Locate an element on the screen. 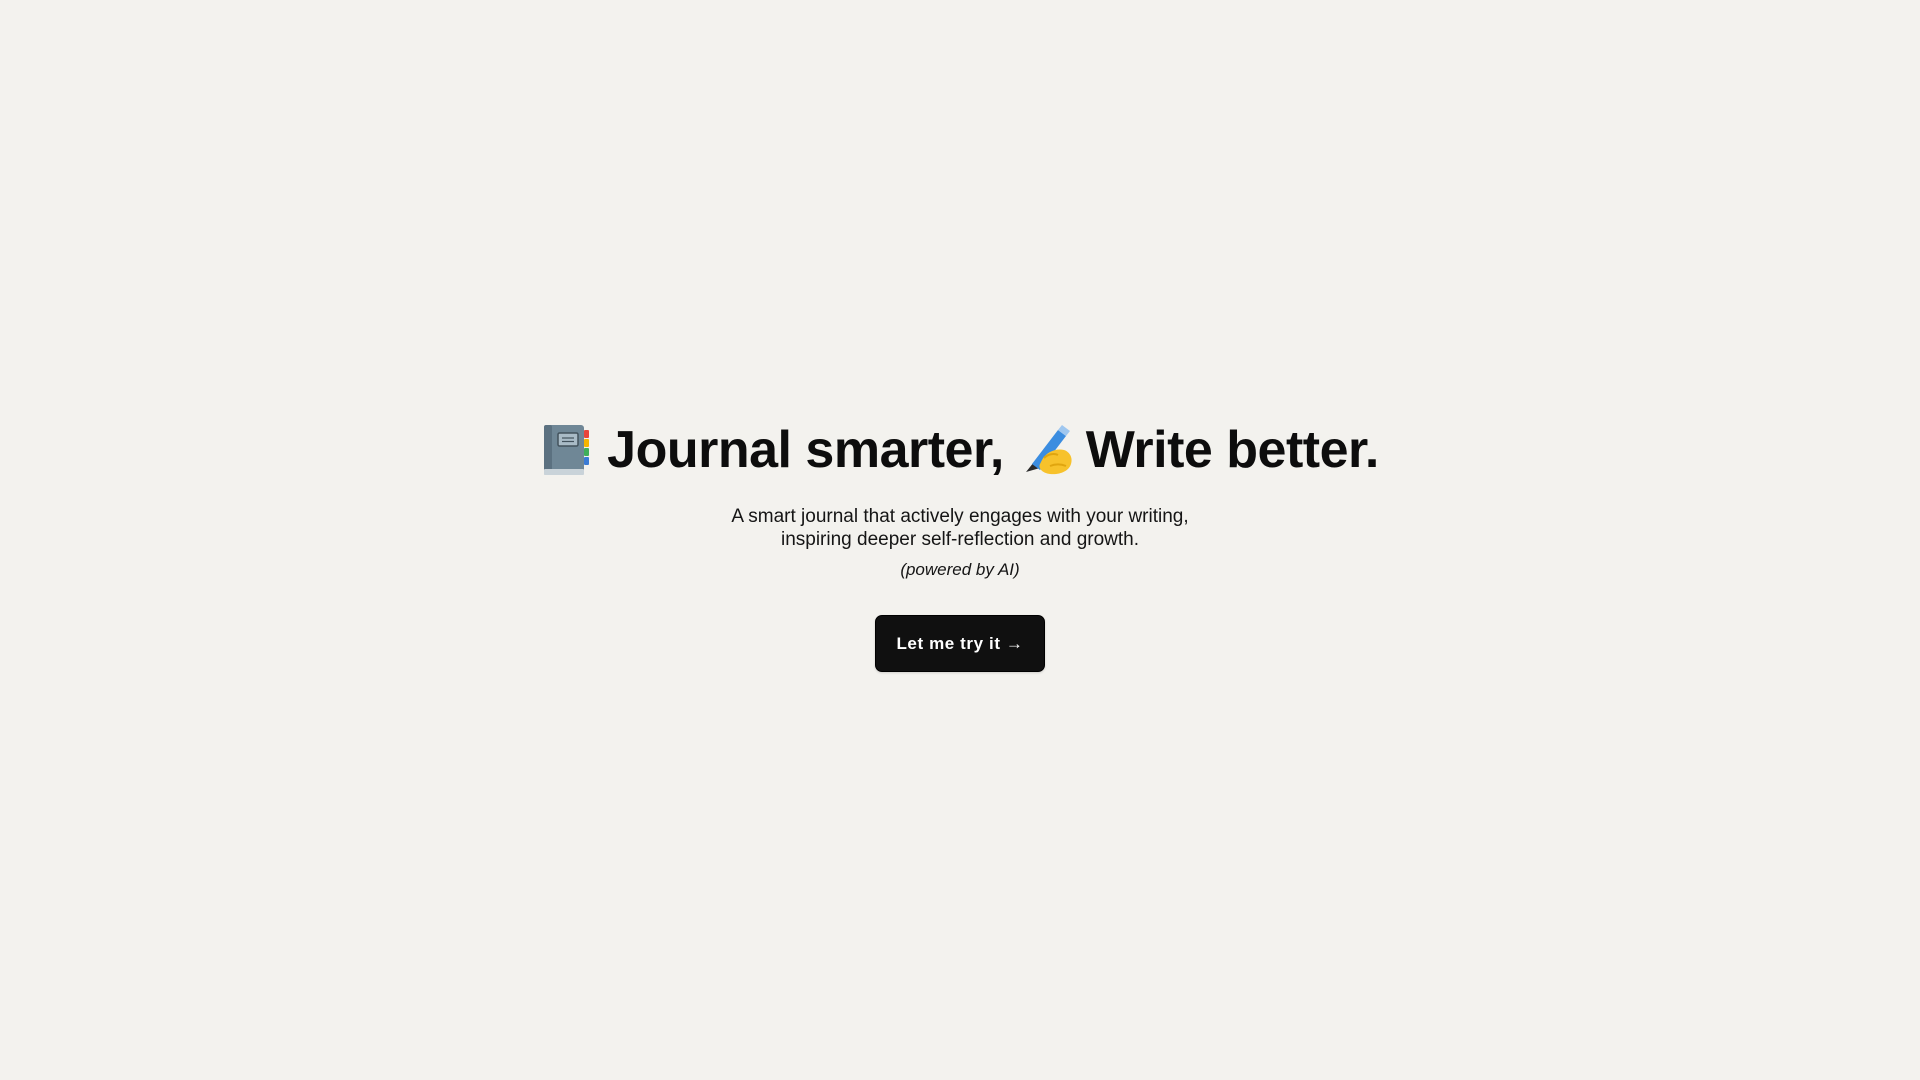 Image resolution: width=1920 pixels, height=1080 pixels. writing-hand-icon is located at coordinates (1046, 450).